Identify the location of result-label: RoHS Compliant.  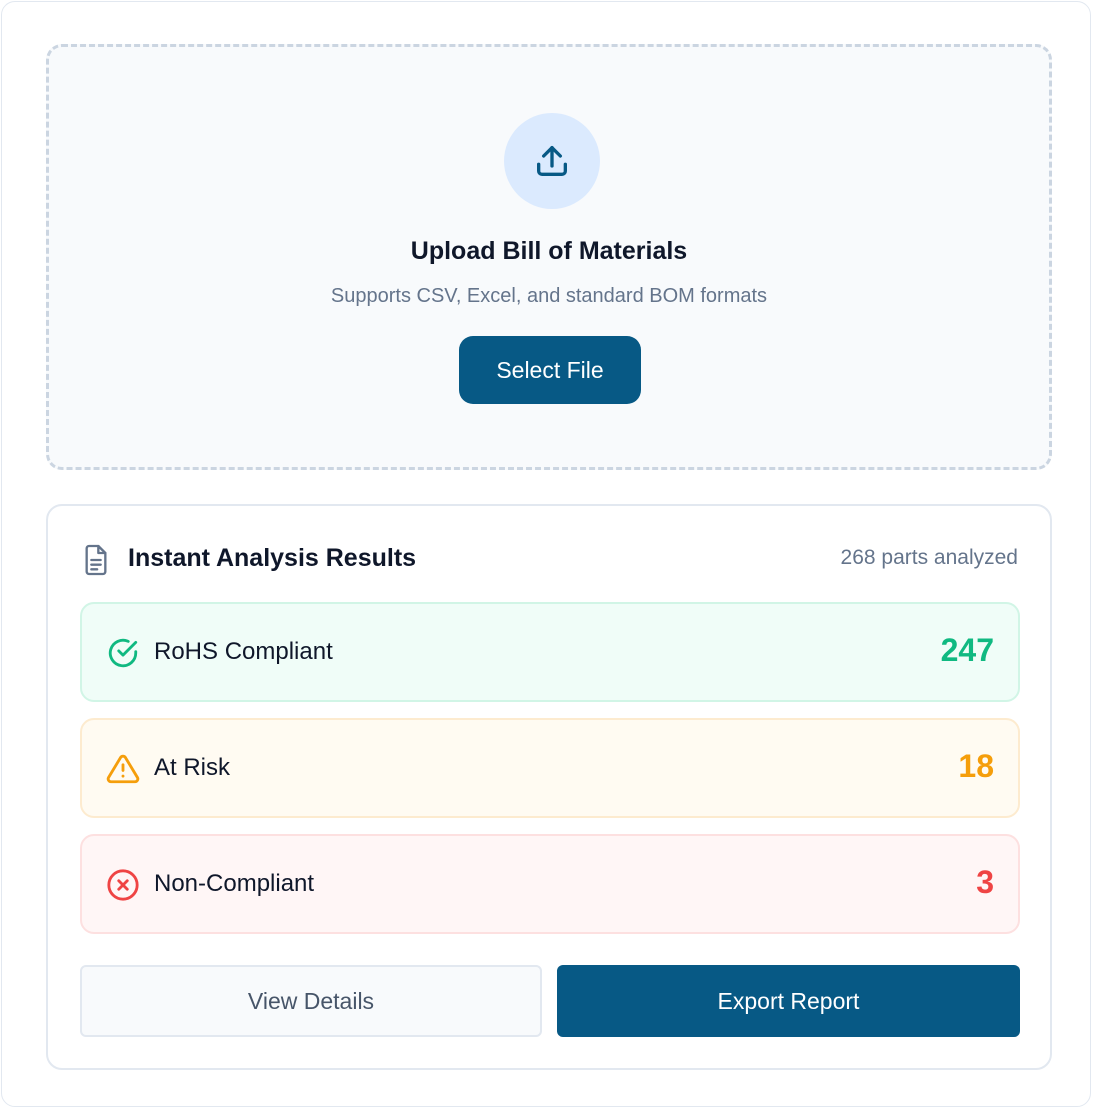
(243, 651).